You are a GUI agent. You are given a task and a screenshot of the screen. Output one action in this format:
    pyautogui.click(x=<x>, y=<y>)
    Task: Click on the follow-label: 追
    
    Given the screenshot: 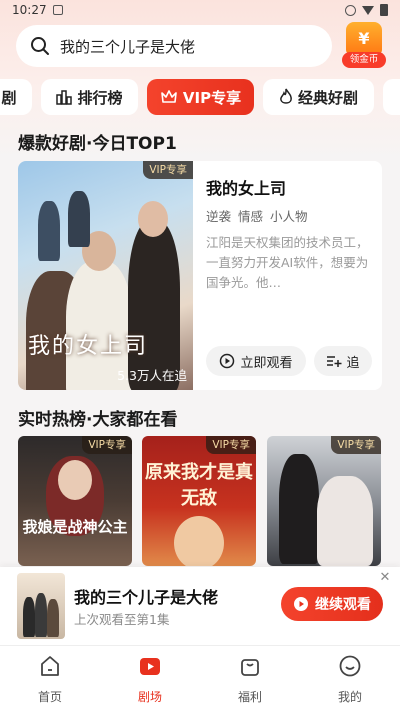 What is the action you would take?
    pyautogui.click(x=353, y=363)
    